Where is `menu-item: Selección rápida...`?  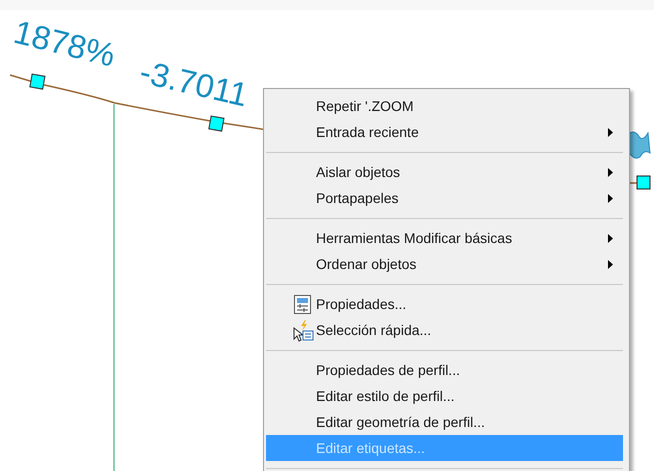
menu-item: Selección rápida... is located at coordinates (444, 330).